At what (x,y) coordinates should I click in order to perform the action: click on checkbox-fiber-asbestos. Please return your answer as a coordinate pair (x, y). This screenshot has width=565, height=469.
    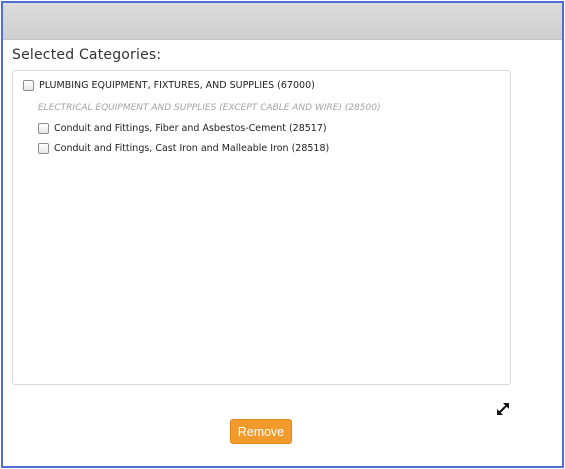
    Looking at the image, I should click on (43, 128).